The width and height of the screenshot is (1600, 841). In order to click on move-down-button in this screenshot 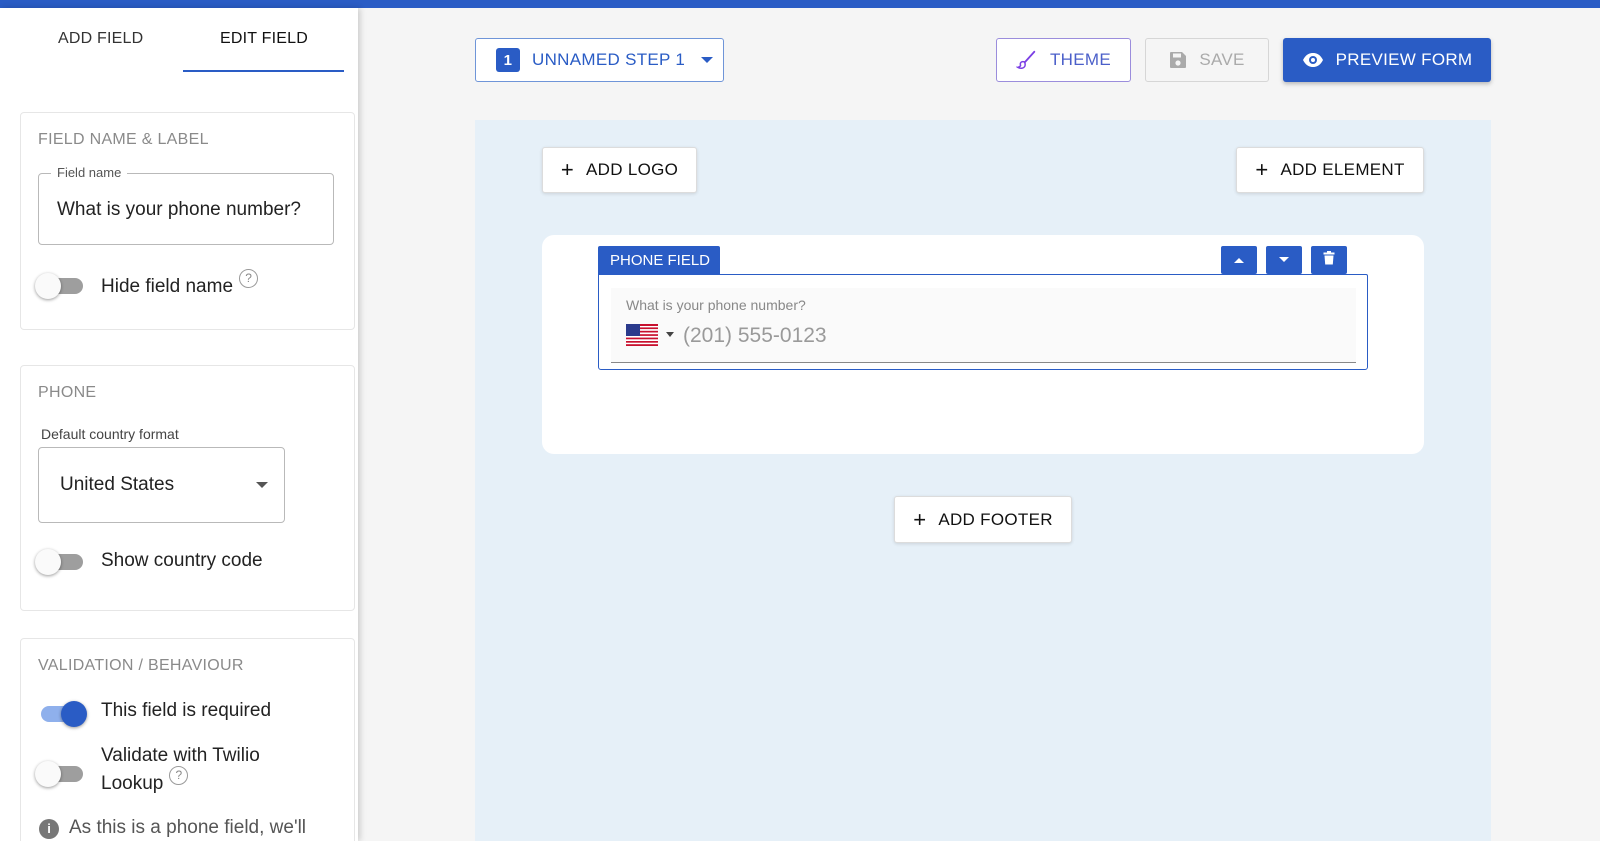, I will do `click(1284, 260)`.